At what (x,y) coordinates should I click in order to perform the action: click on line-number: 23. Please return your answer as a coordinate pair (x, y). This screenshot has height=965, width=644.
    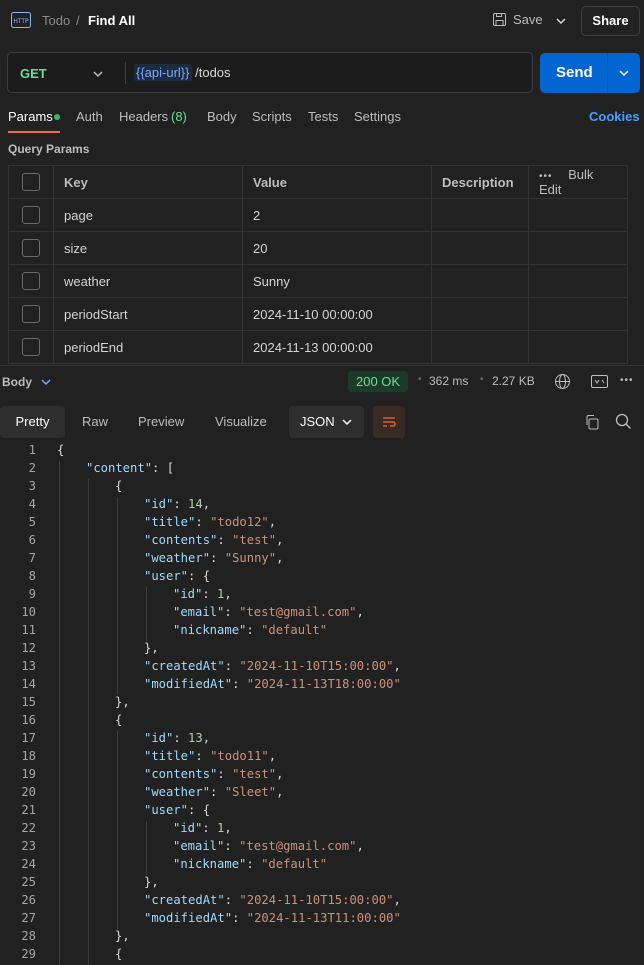
    Looking at the image, I should click on (28, 846).